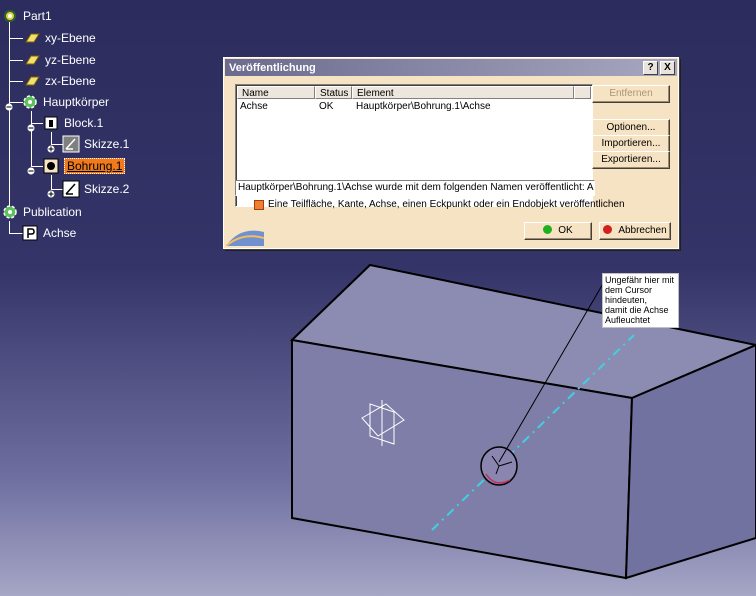 This screenshot has height=596, width=756. What do you see at coordinates (10, 212) in the screenshot?
I see `publication-gear-icon` at bounding box center [10, 212].